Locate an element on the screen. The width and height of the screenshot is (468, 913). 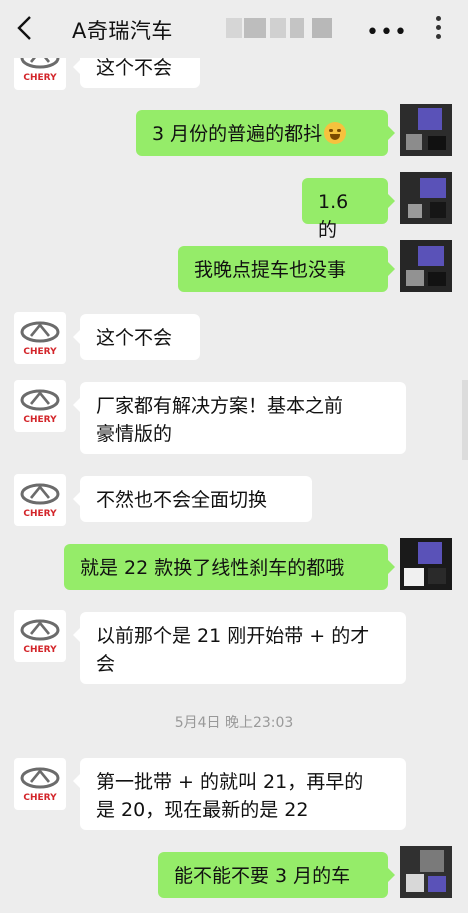
message-line: 是 20，现在最新的是 22 is located at coordinates (202, 810).